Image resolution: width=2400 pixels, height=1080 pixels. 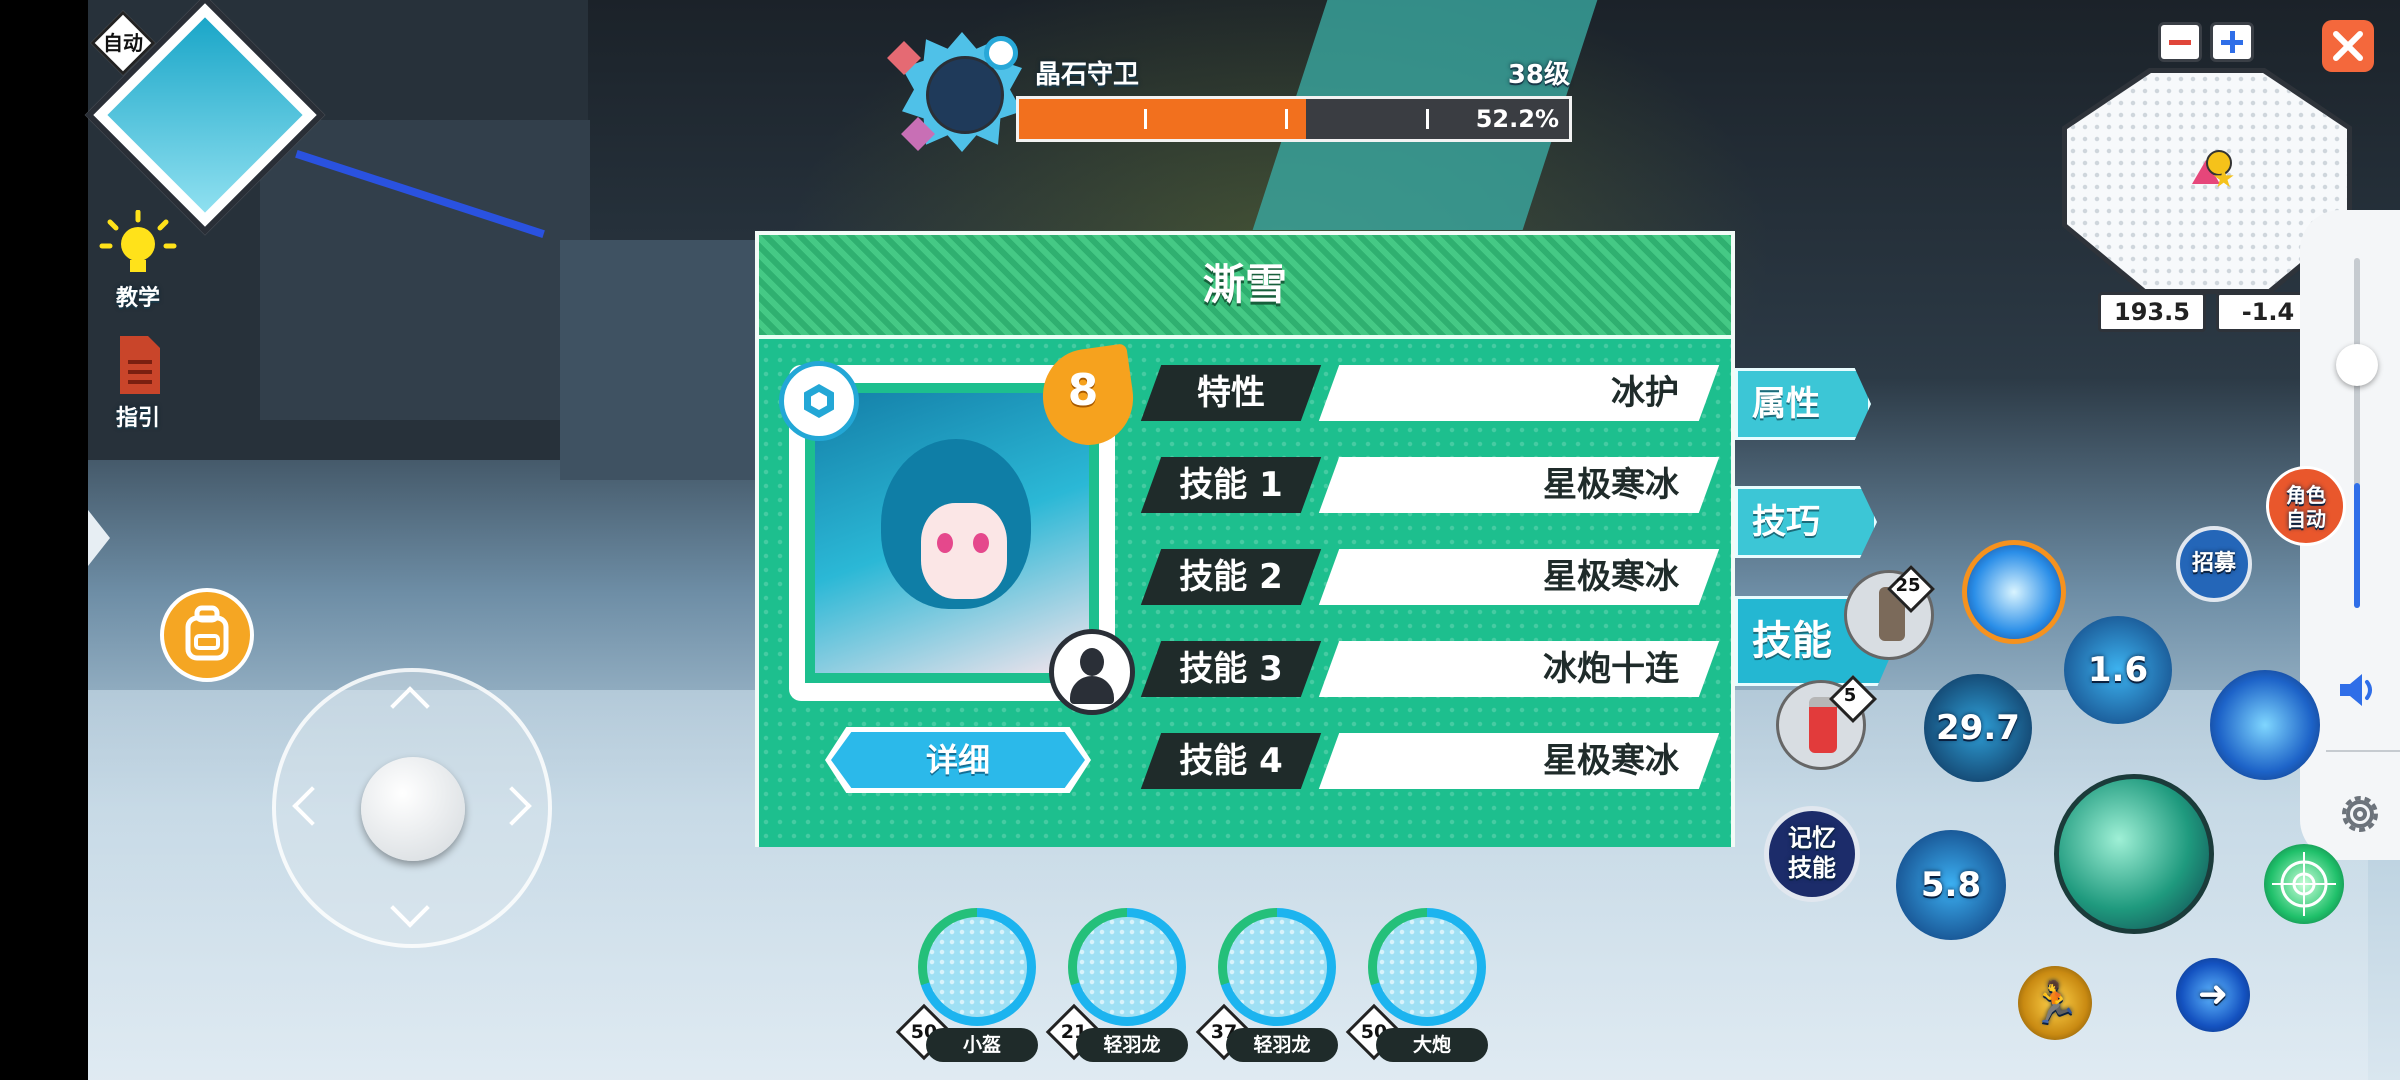 I want to click on tutorial-label: 教学, so click(x=137, y=298).